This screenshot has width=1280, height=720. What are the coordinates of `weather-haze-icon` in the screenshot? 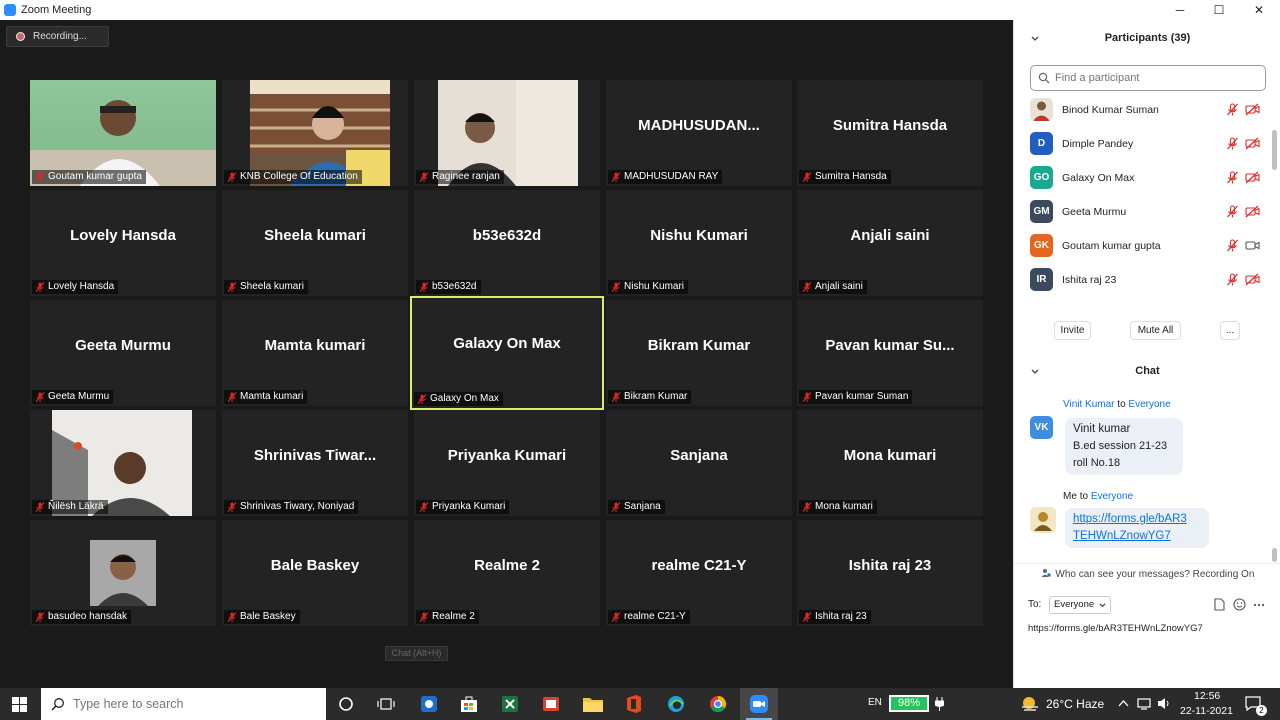 It's located at (1030, 704).